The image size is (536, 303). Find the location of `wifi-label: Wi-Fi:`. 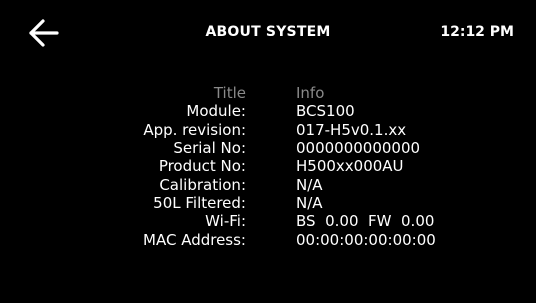

wifi-label: Wi-Fi: is located at coordinates (225, 221).